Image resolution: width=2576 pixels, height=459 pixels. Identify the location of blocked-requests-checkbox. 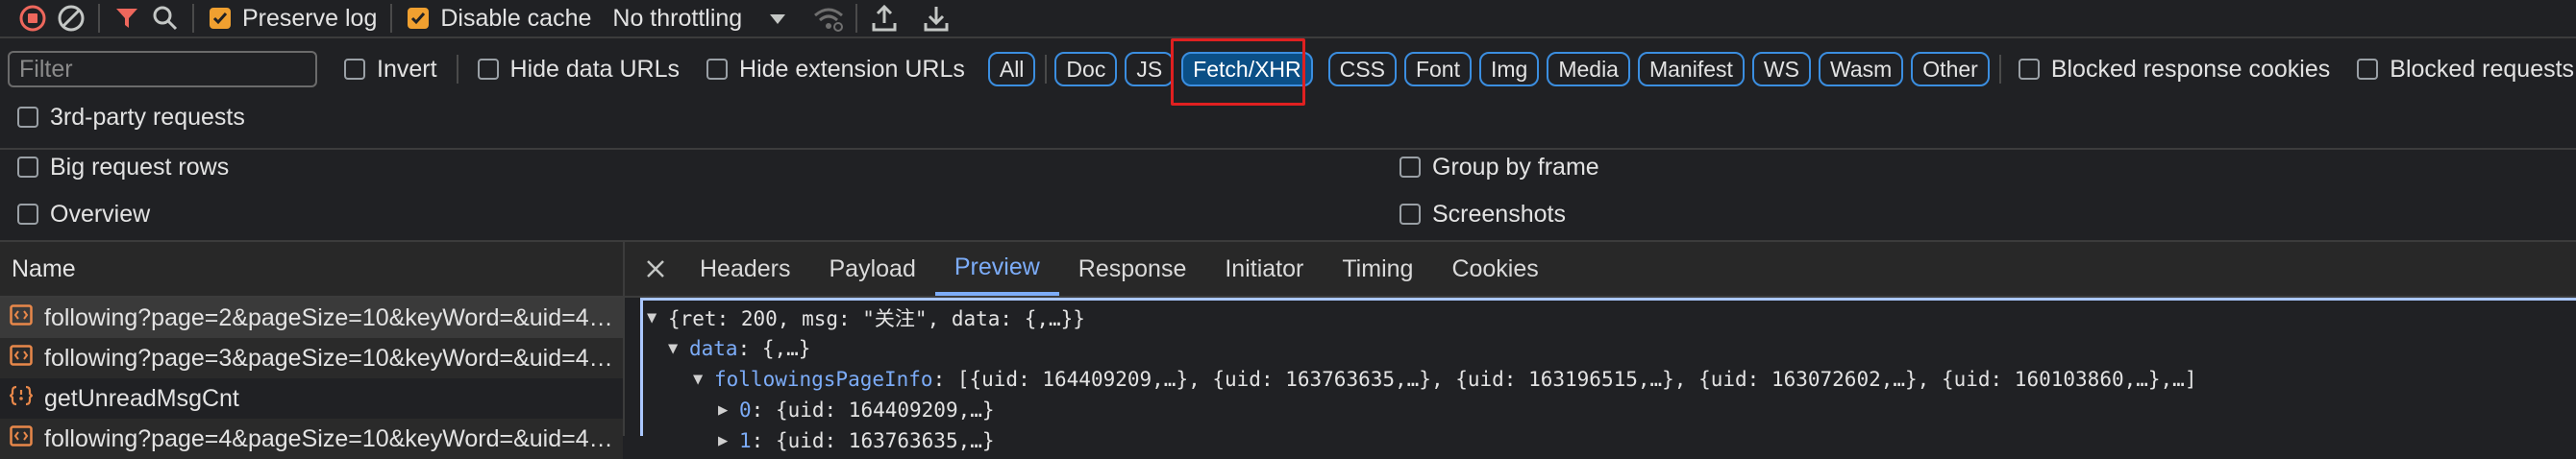
(2368, 69).